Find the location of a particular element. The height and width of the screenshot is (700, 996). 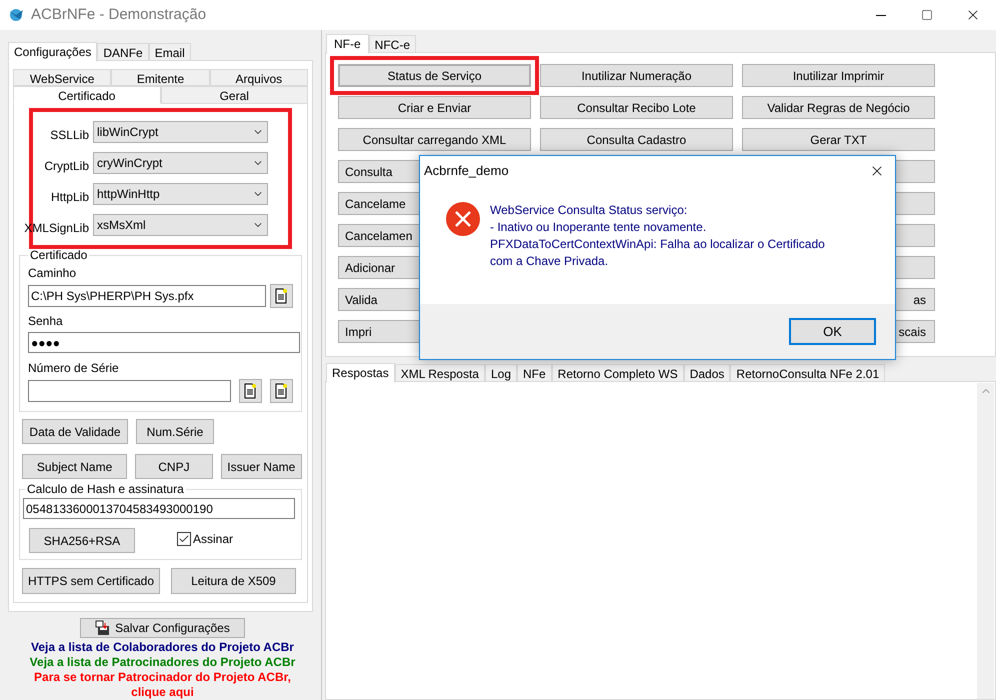

dialog-title: Acbrnfe_demo is located at coordinates (466, 171).